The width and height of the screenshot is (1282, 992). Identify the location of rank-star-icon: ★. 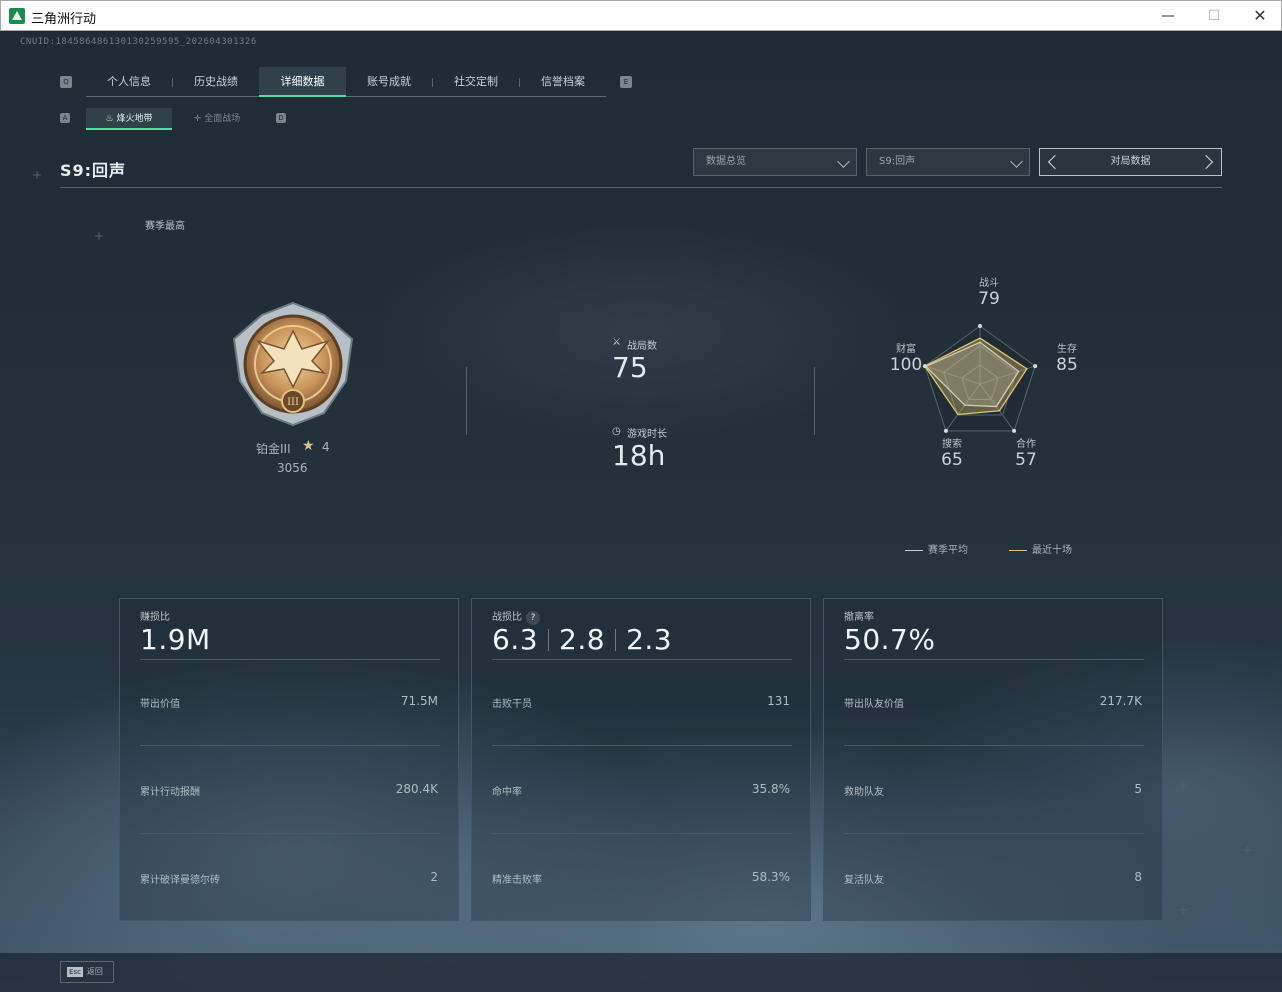
(308, 446).